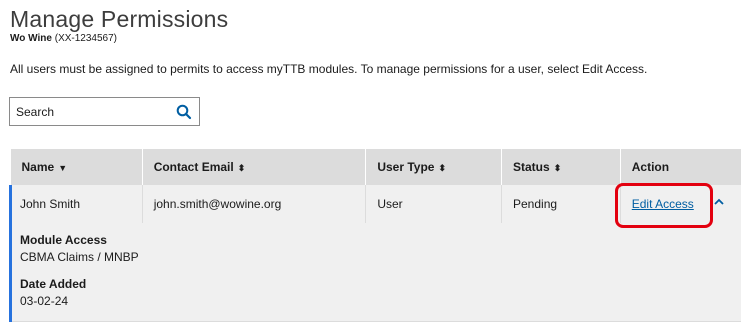 This screenshot has height=334, width=752. I want to click on module-access-value: CBMA Claims / MNBP, so click(79, 257).